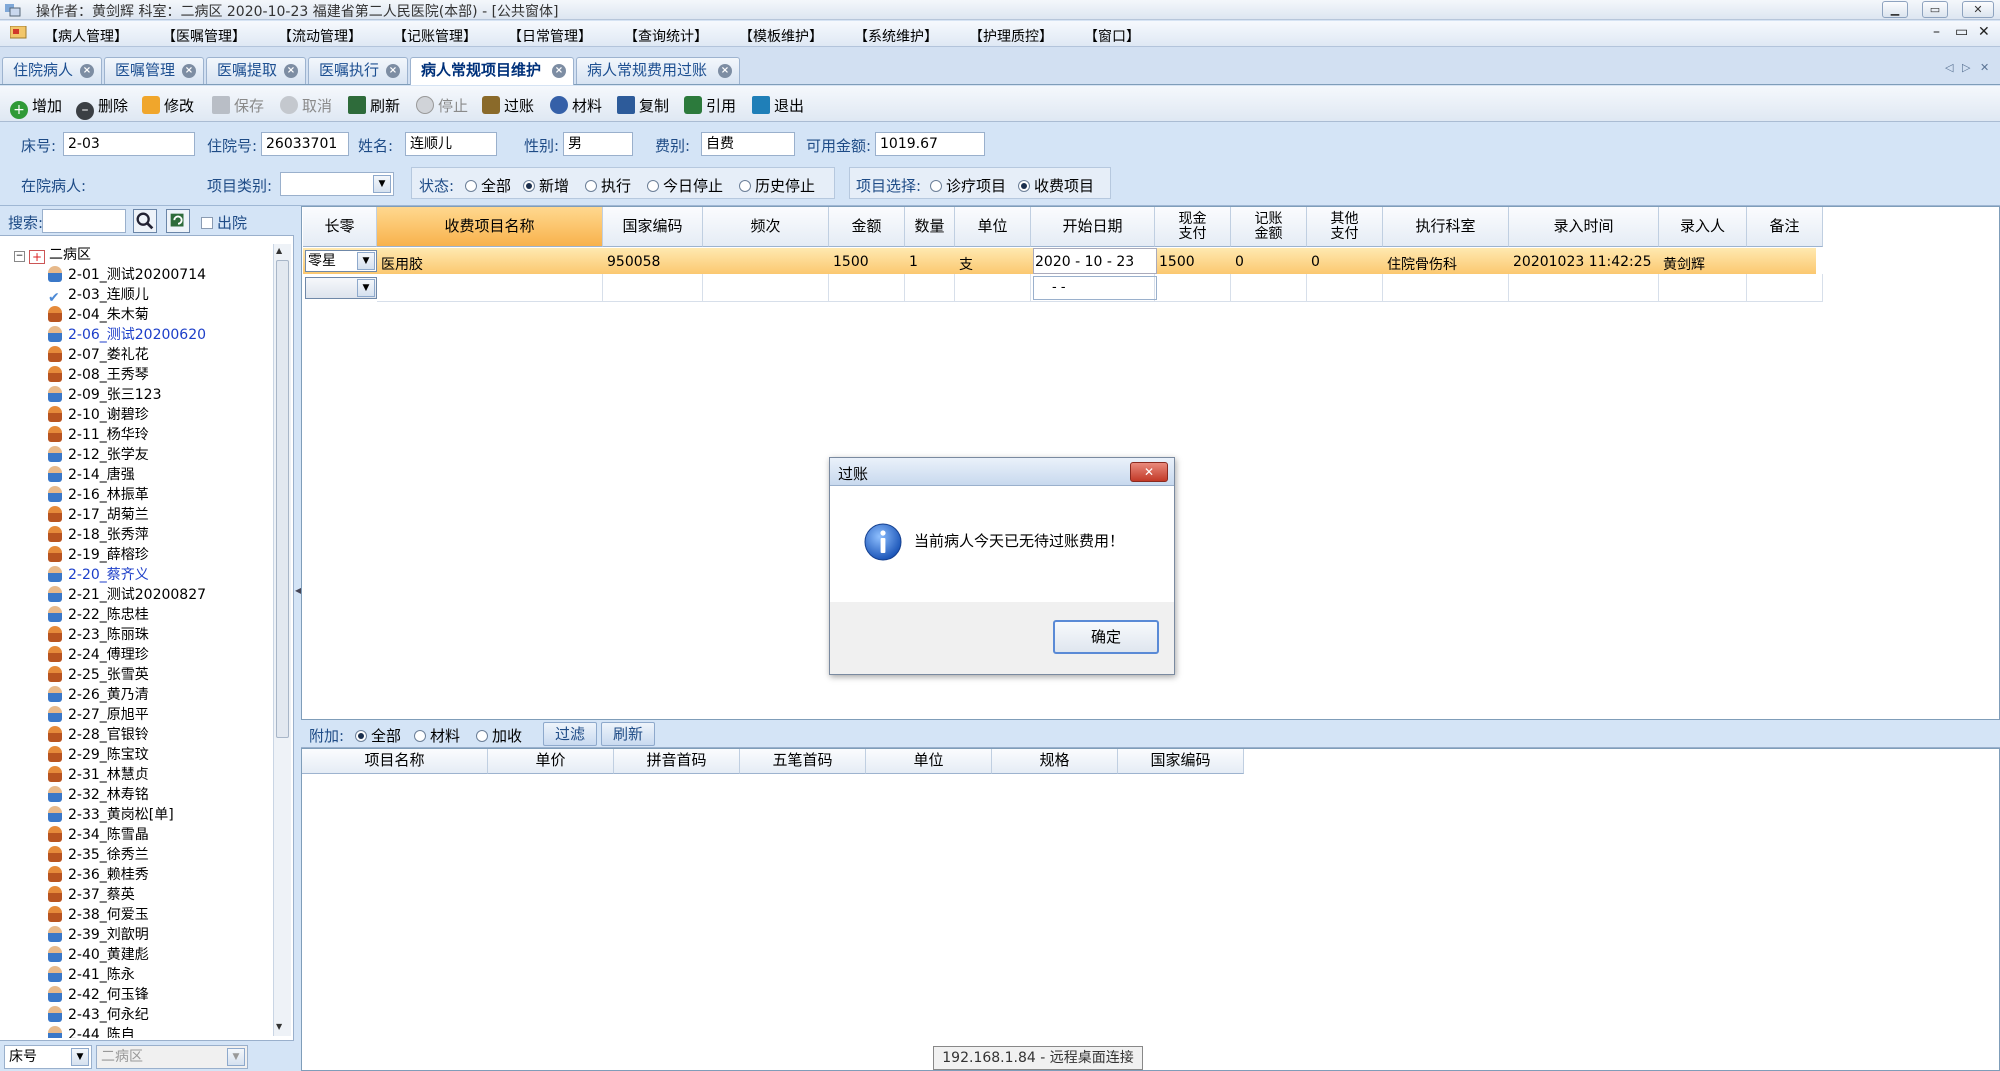 The image size is (2000, 1071). What do you see at coordinates (685, 185) in the screenshot?
I see `status-today-stop-radio: 今日停止` at bounding box center [685, 185].